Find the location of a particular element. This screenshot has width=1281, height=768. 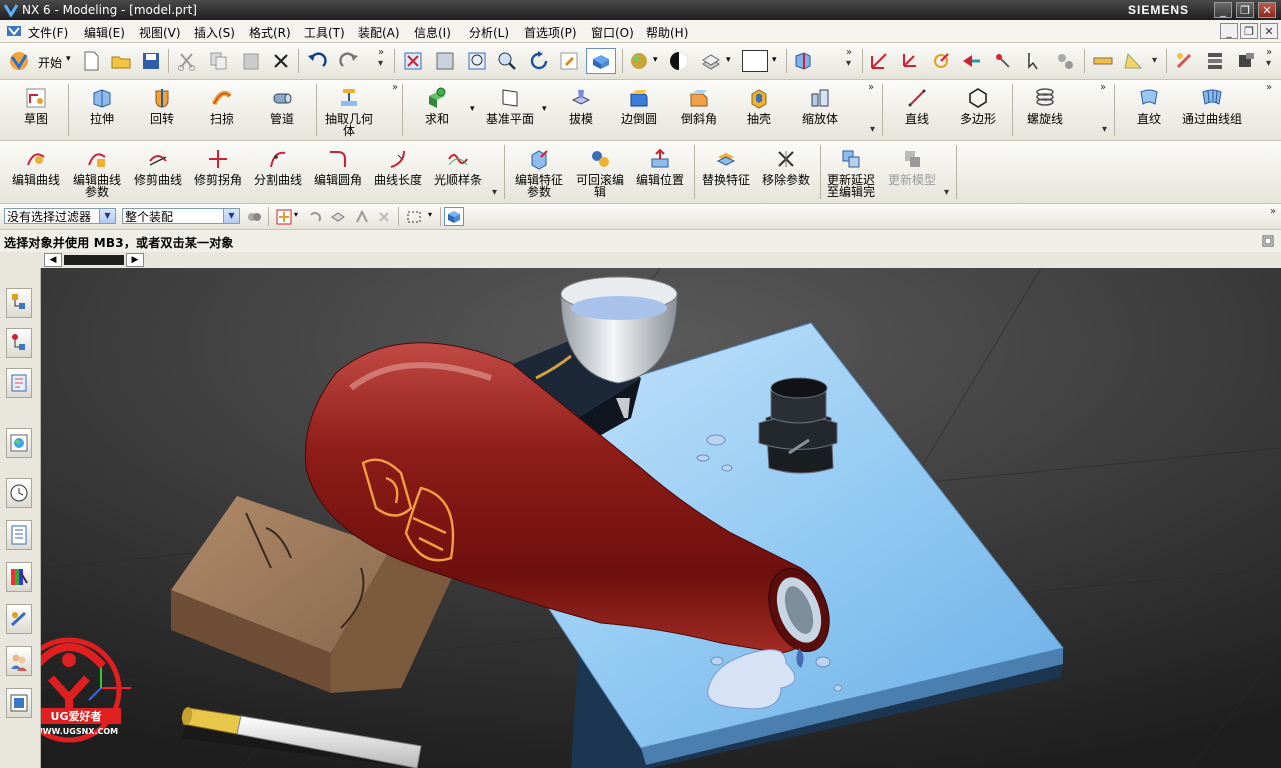

menu-analysis: 分析(L) is located at coordinates (489, 32).